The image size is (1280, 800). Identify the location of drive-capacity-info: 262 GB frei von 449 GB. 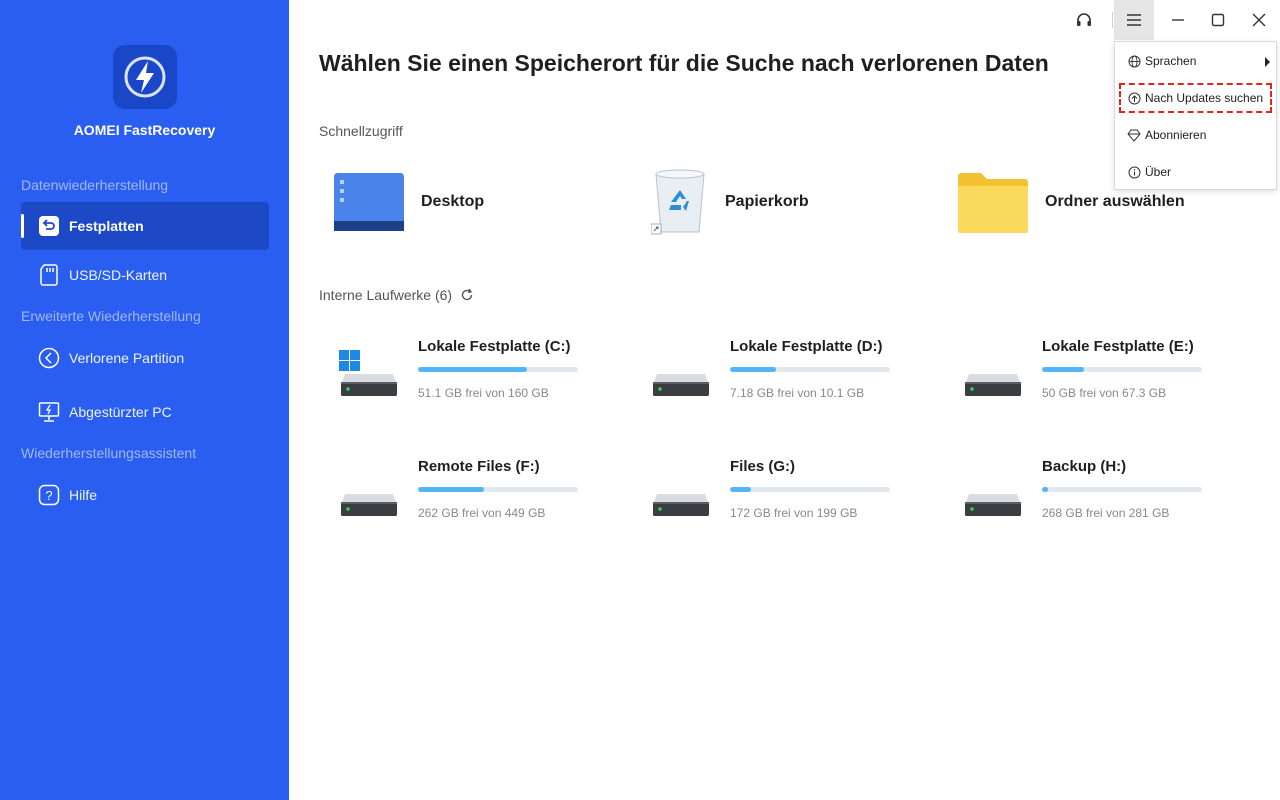
(482, 513).